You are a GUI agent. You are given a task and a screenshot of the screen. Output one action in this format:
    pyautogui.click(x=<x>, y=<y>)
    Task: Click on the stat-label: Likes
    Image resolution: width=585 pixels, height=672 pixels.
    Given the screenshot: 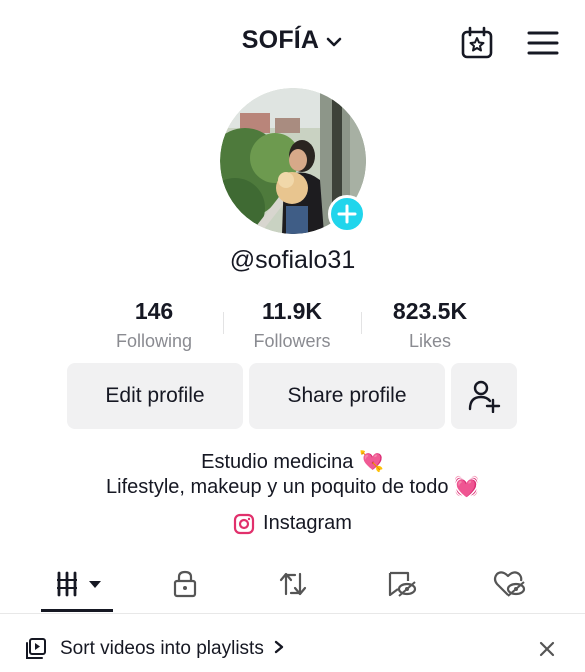 What is the action you would take?
    pyautogui.click(x=430, y=341)
    